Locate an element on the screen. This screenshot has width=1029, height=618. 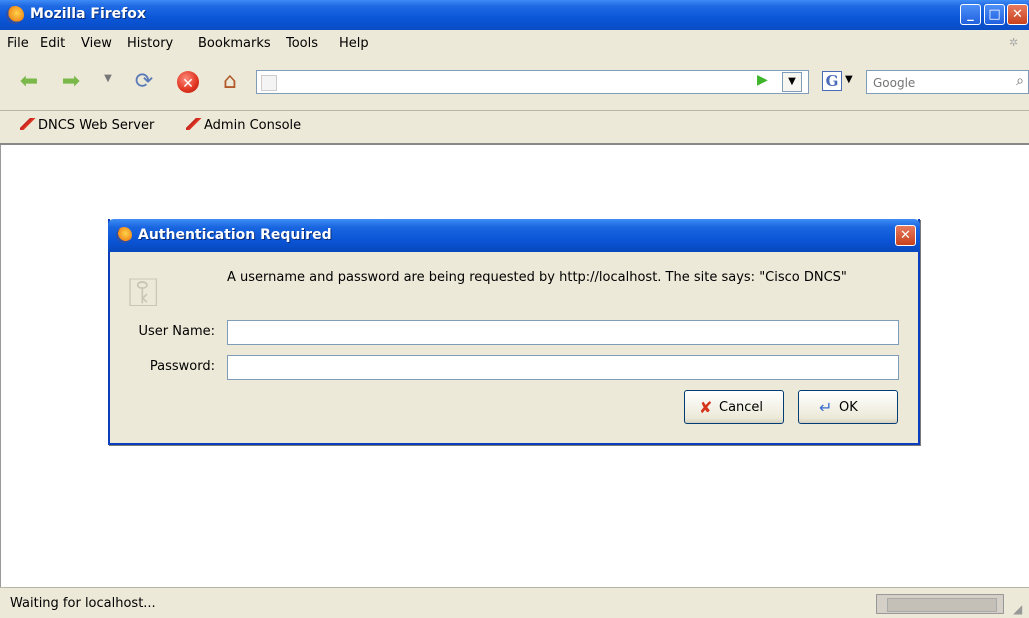
search-box: ⌕ is located at coordinates (947, 82).